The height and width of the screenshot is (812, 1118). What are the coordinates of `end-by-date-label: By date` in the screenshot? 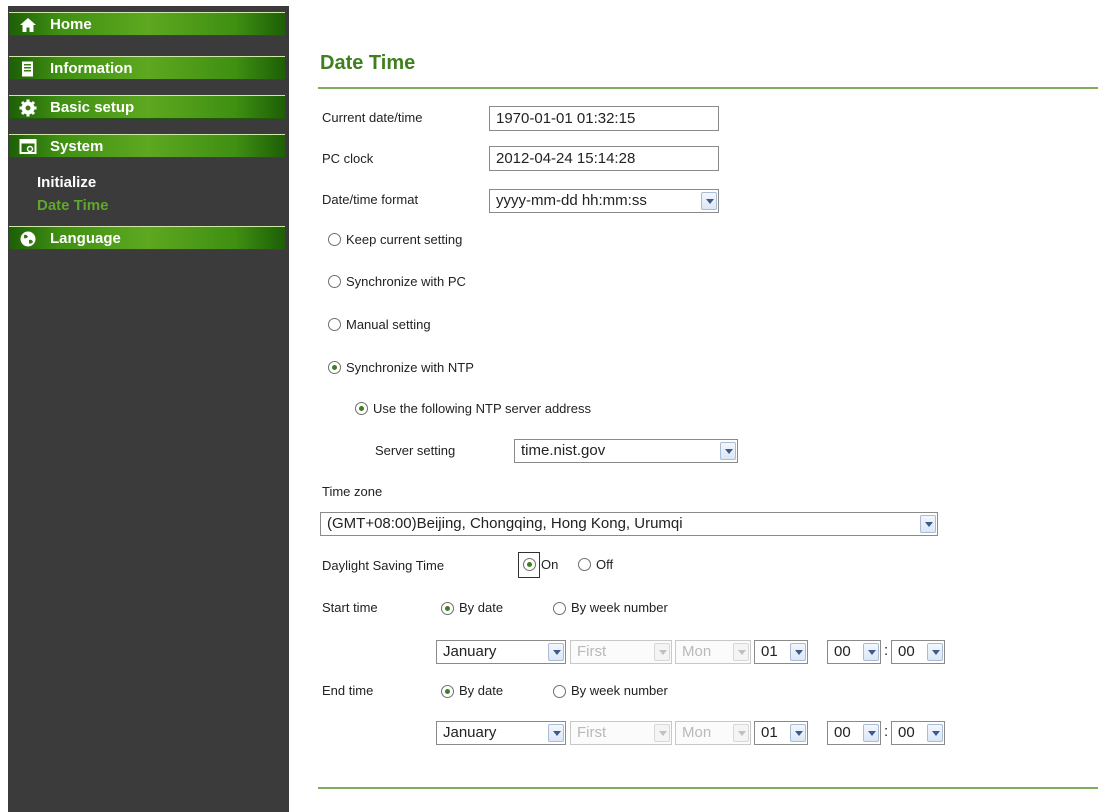 It's located at (481, 690).